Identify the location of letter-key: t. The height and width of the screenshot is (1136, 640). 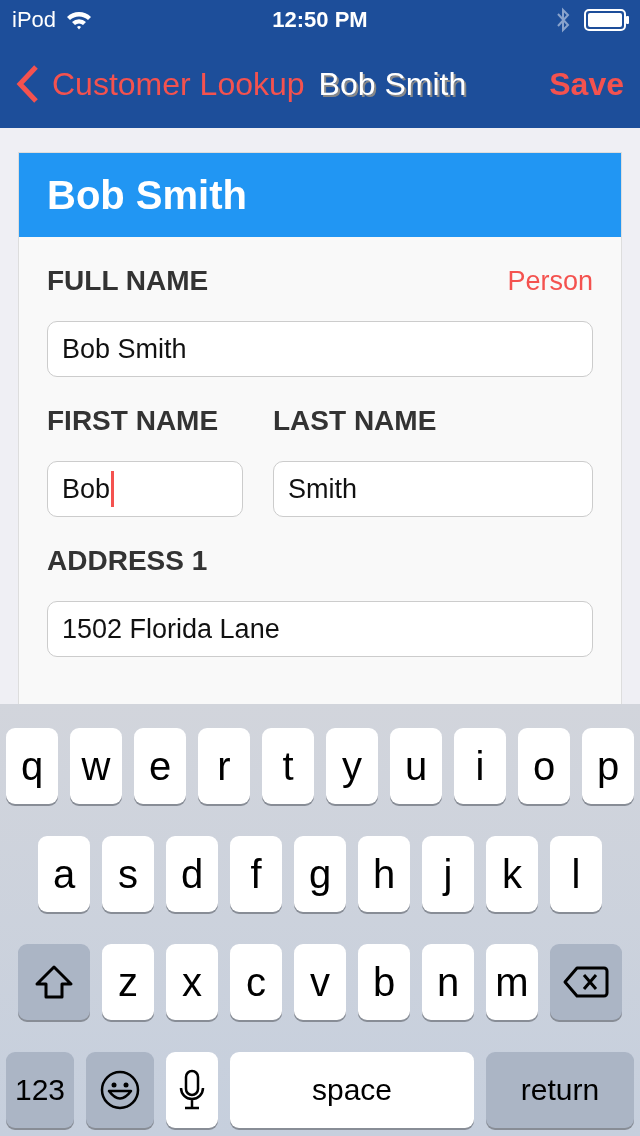
(288, 766).